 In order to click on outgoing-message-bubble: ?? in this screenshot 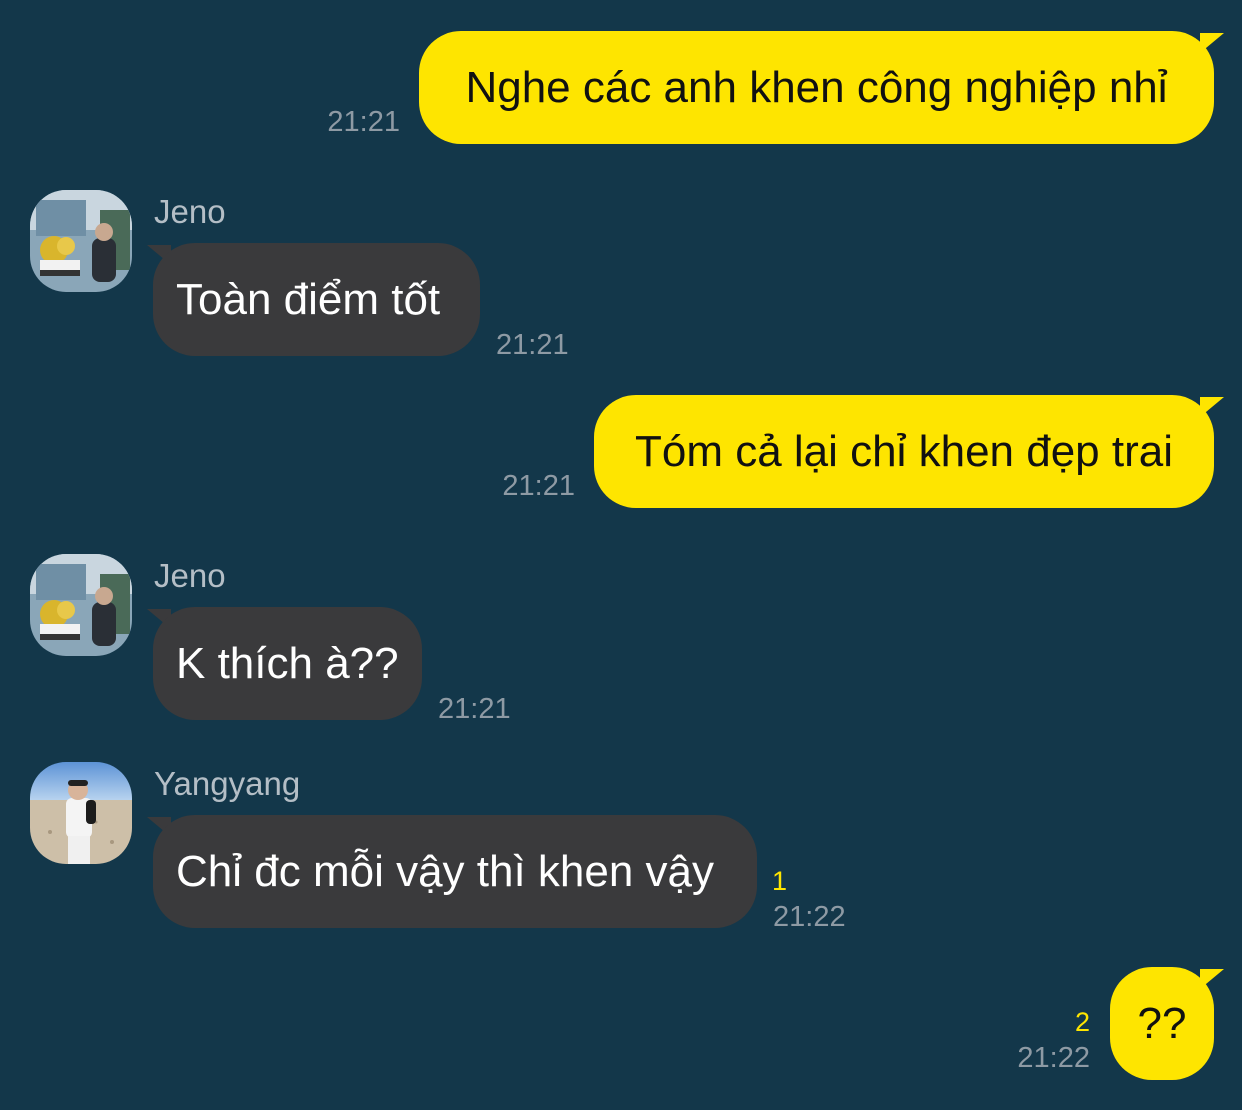, I will do `click(1162, 1023)`.